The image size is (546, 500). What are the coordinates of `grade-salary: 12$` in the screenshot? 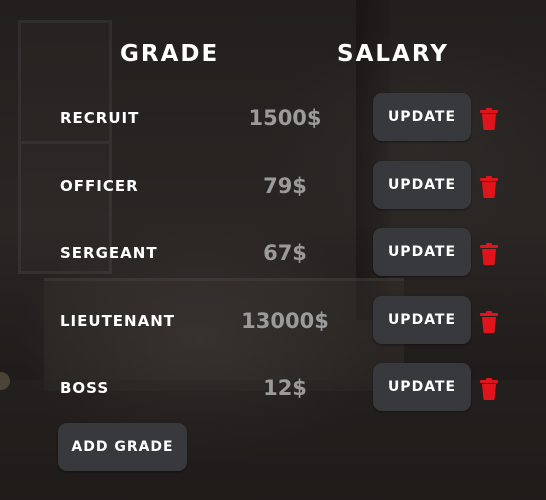 It's located at (285, 388).